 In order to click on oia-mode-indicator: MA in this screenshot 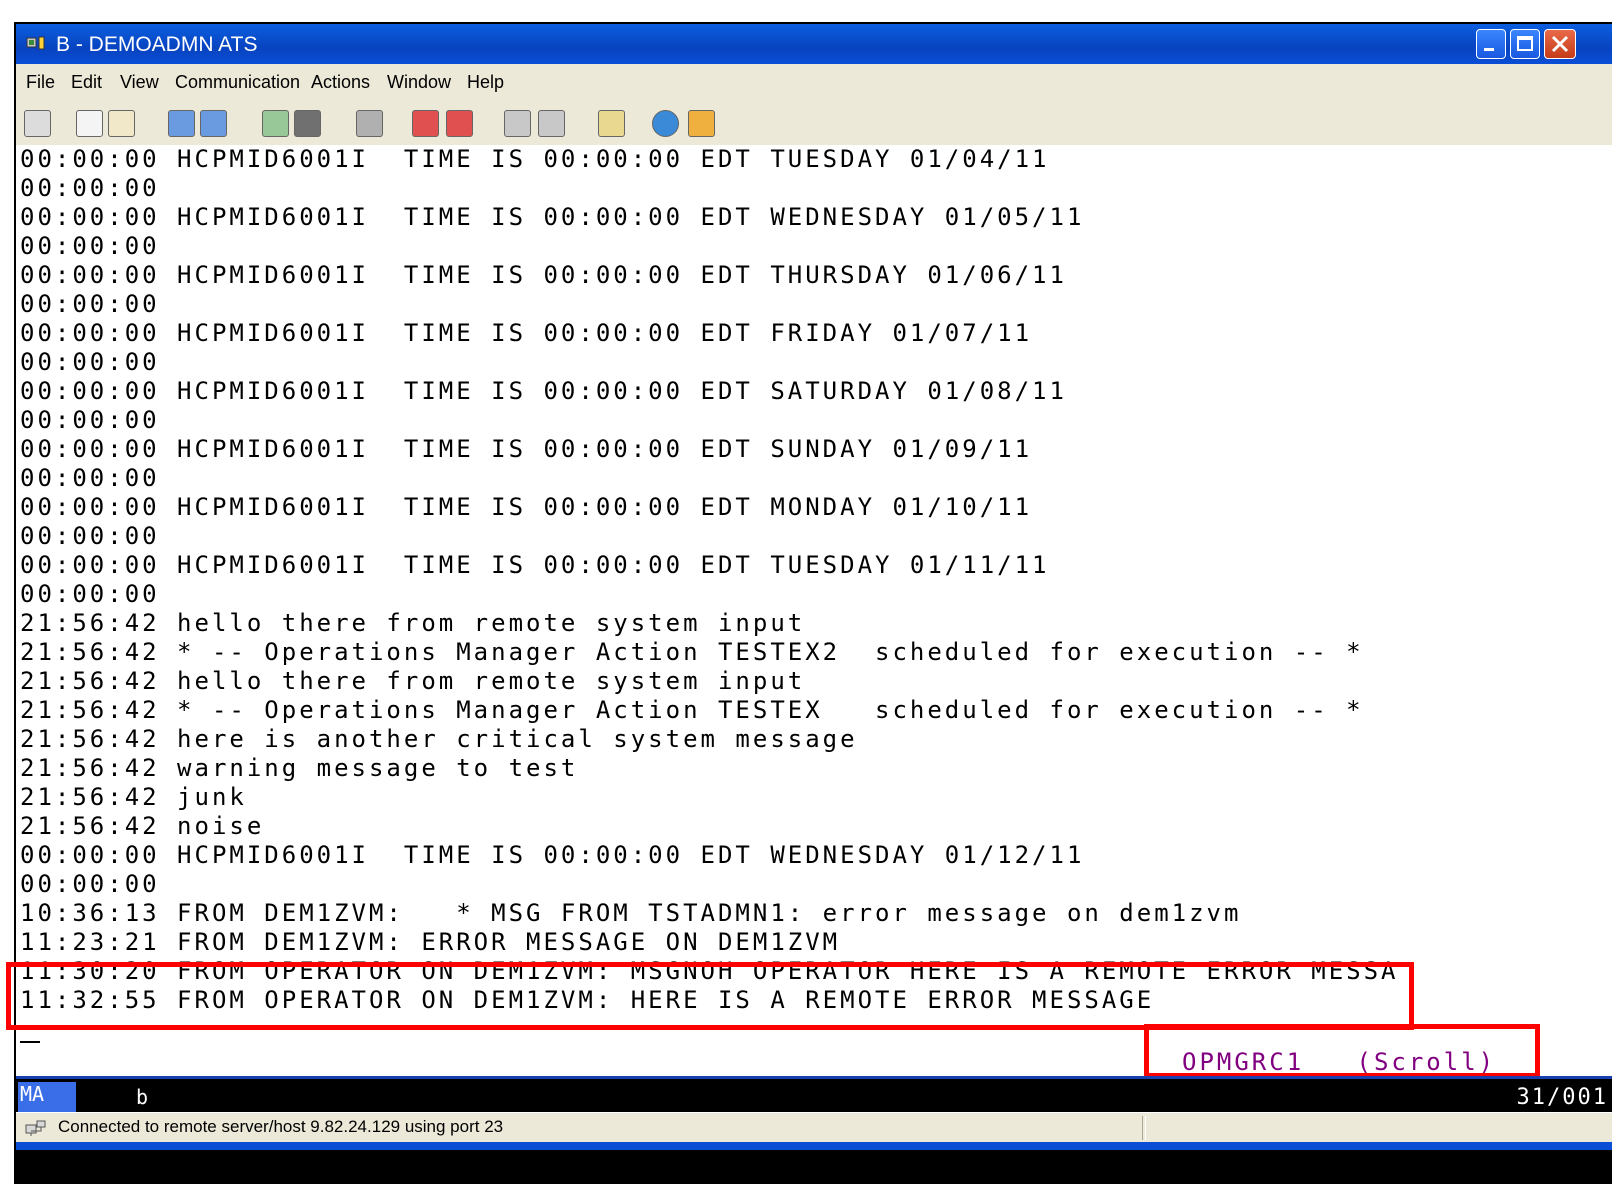, I will do `click(47, 1097)`.